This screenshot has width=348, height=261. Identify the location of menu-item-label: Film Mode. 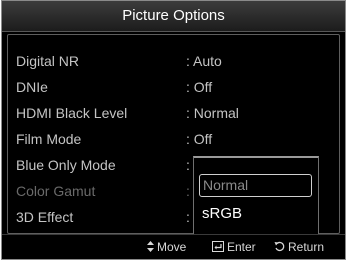
(49, 139).